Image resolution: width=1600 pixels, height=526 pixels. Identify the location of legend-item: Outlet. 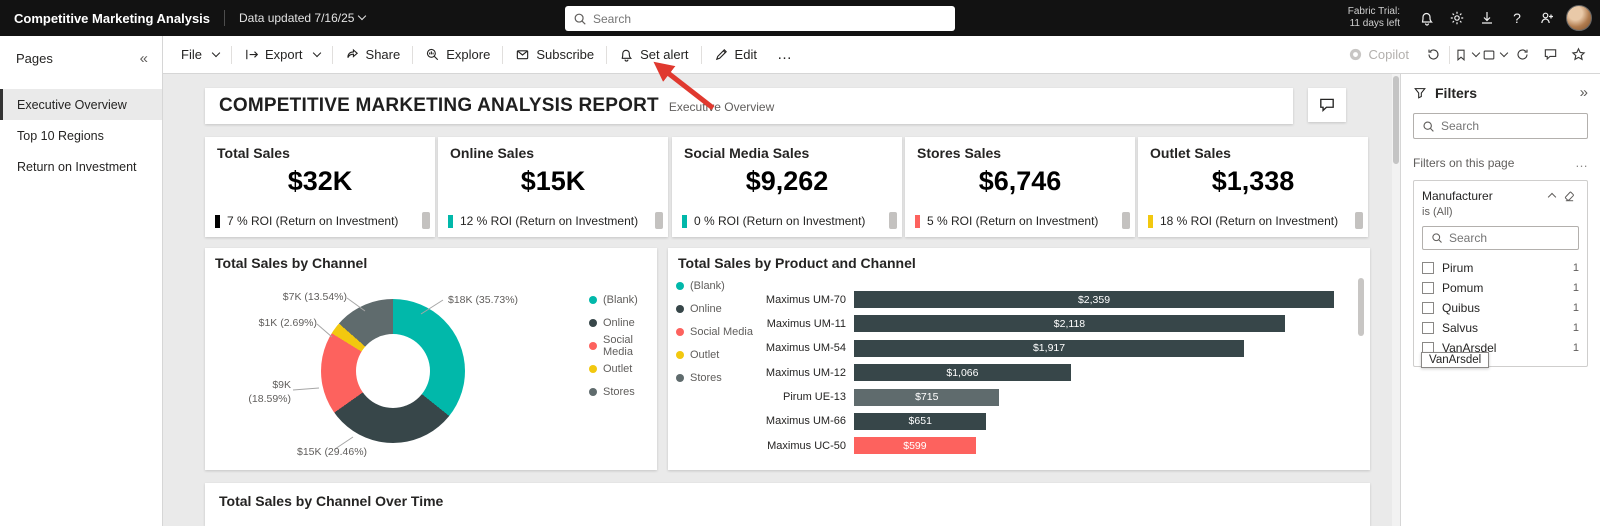
(622, 368).